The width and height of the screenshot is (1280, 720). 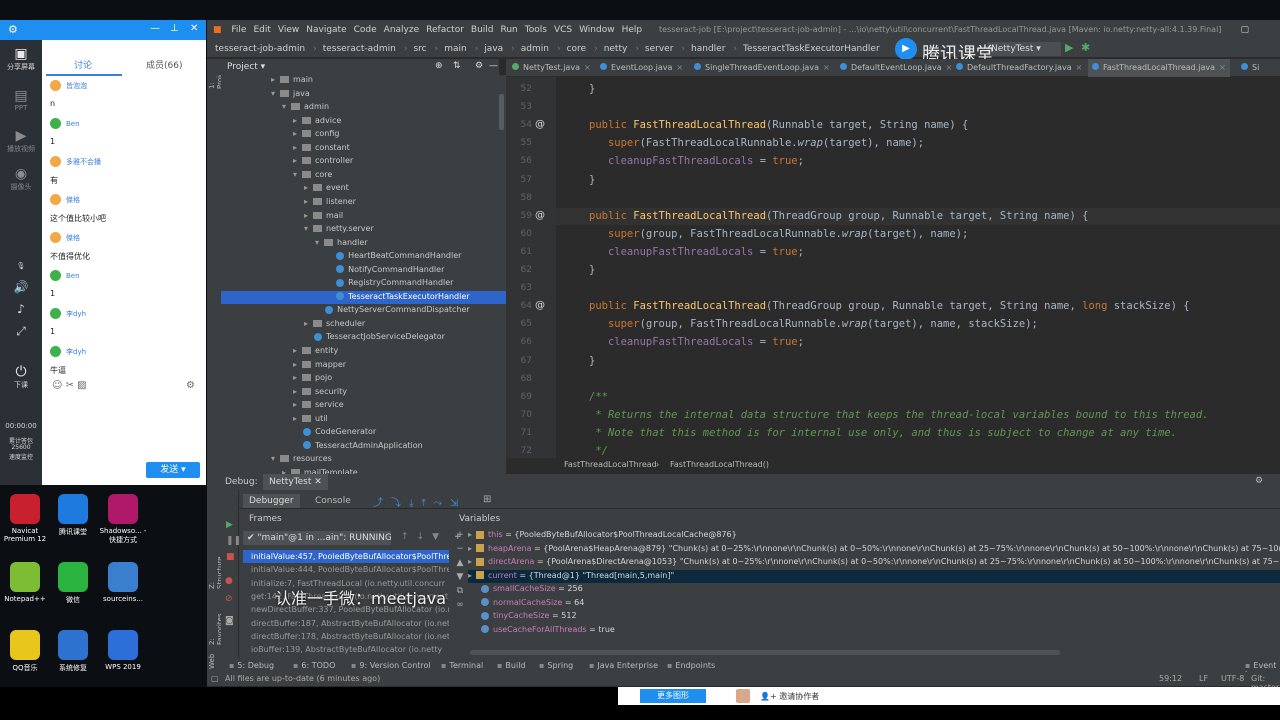 I want to click on more-shapes-button: 更多图形, so click(x=673, y=696).